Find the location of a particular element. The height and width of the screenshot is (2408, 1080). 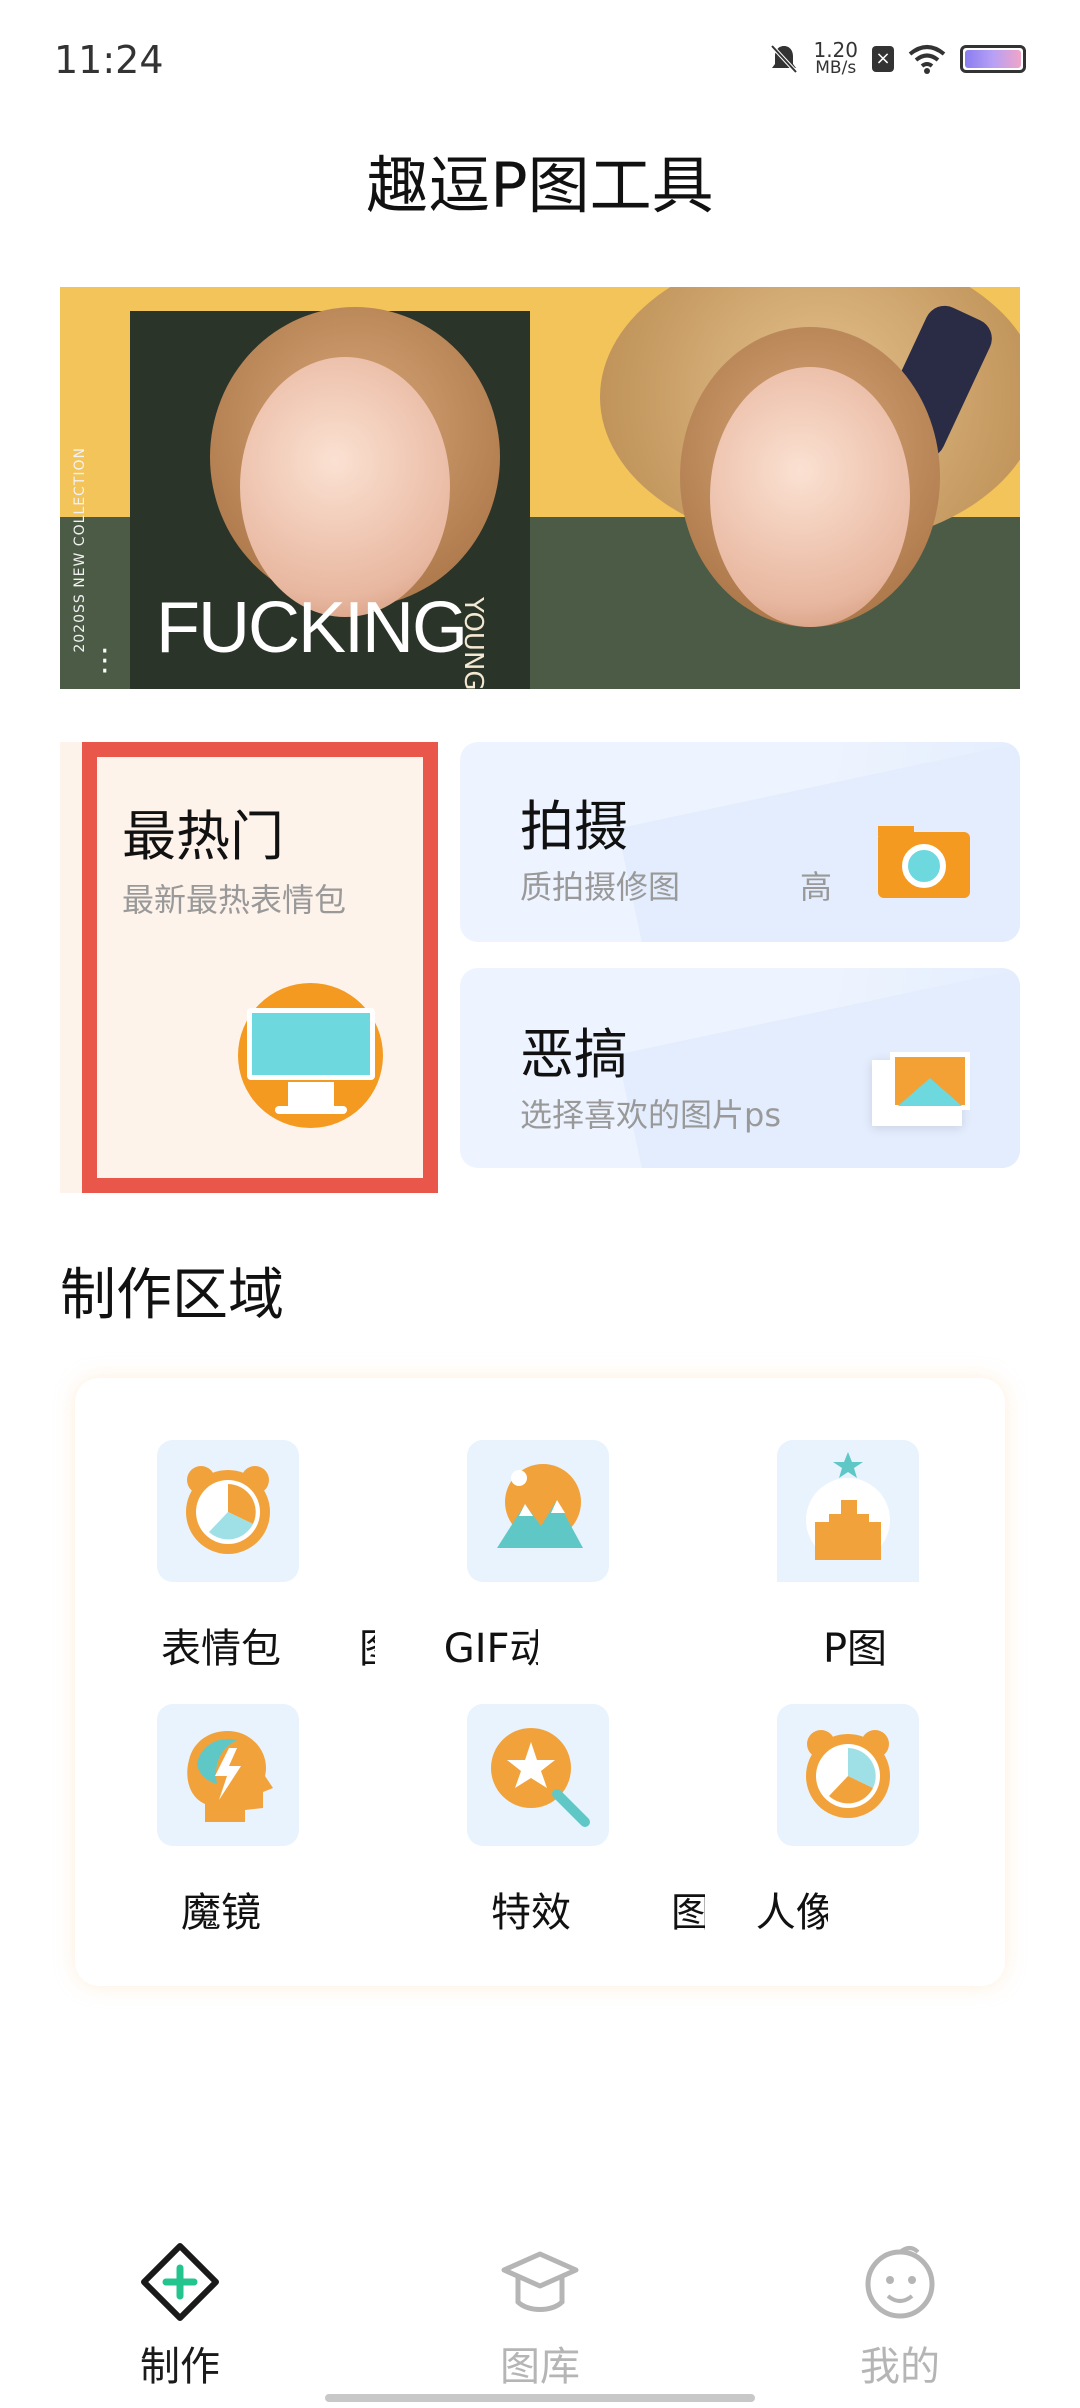

tool-mirror-label: 魔镜 is located at coordinates (221, 1913).